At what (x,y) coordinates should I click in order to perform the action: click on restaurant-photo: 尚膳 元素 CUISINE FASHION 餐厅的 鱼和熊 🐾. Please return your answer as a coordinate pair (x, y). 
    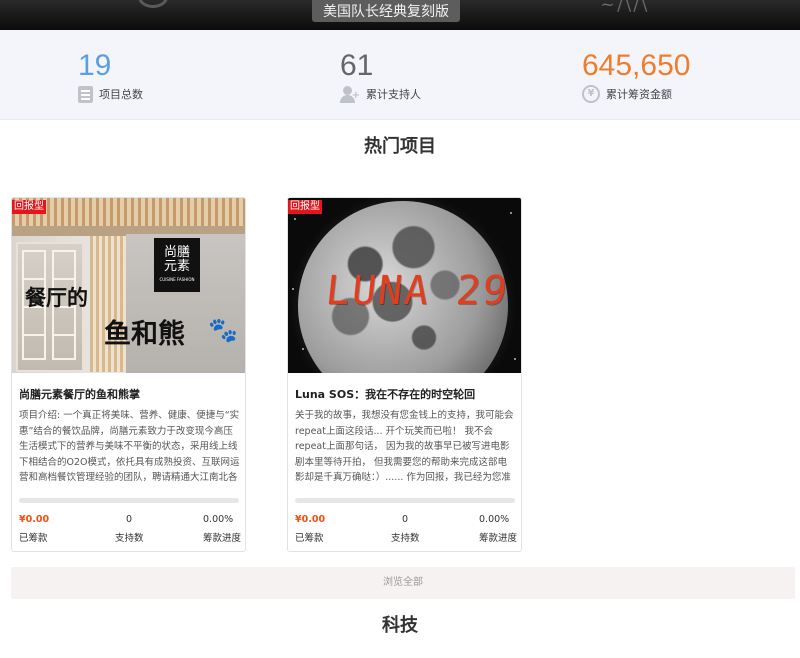
    Looking at the image, I should click on (128, 285).